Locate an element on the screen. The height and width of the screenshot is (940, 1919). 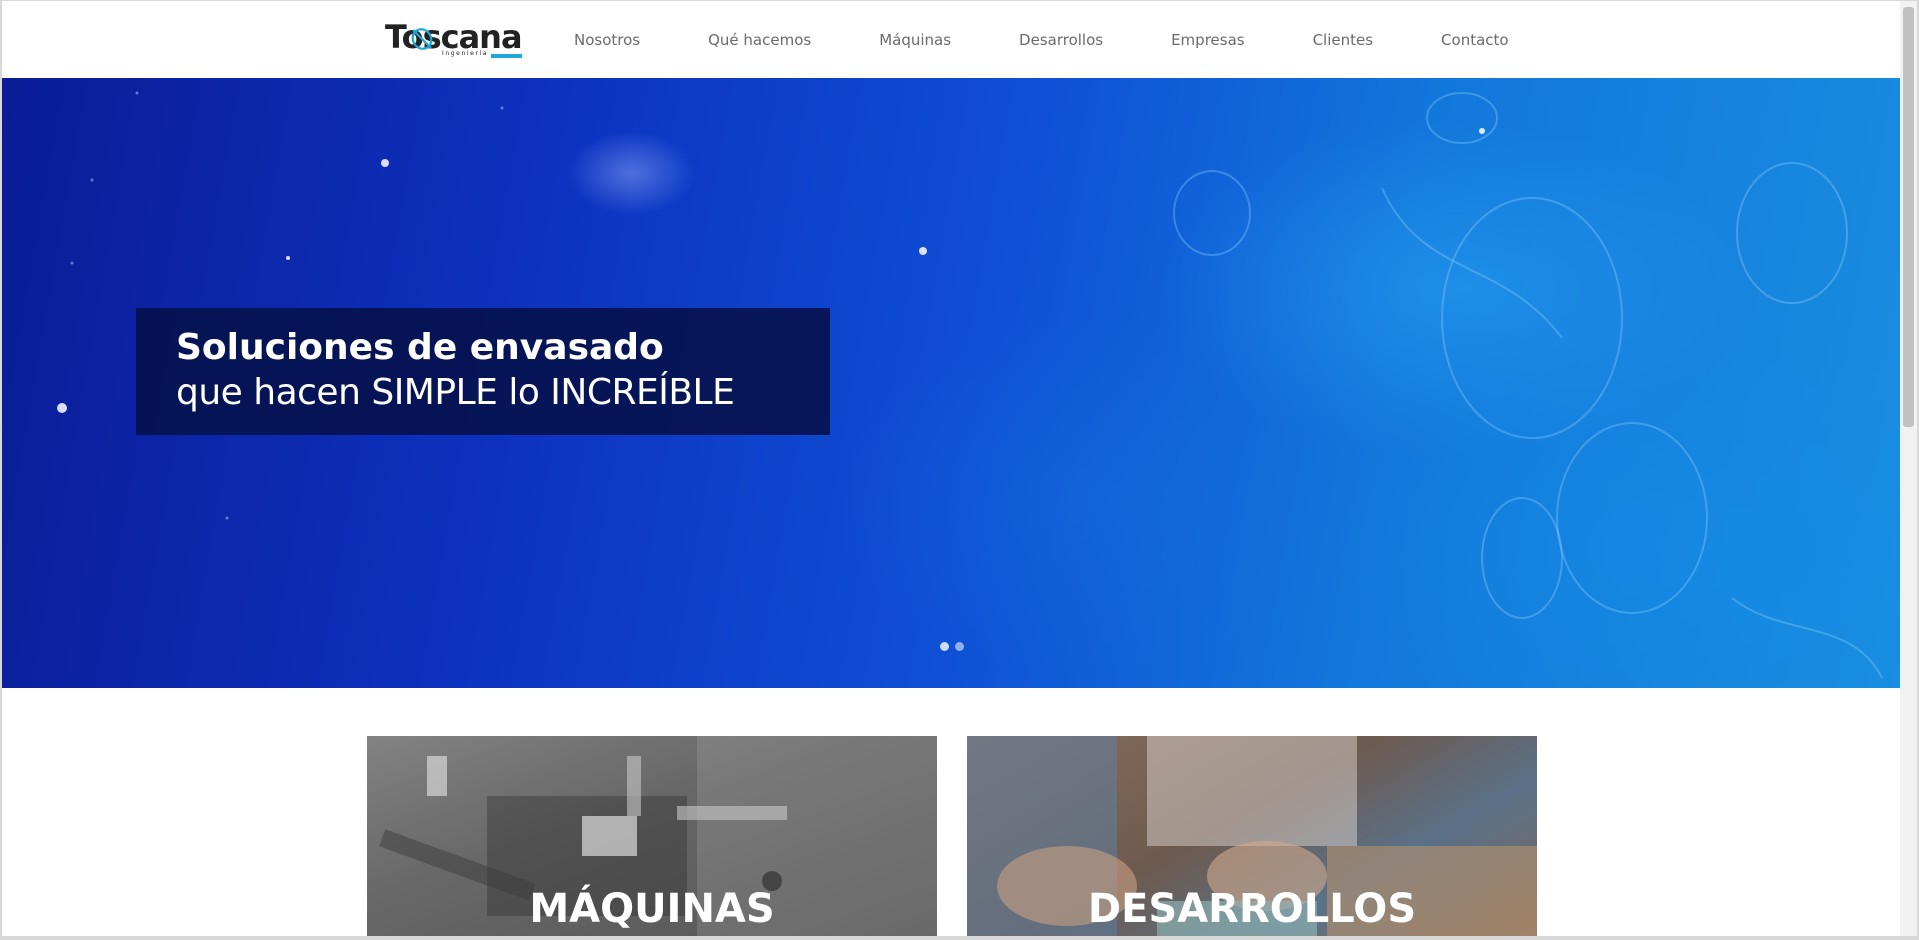
hero-title: Soluciones de envasado is located at coordinates (420, 347).